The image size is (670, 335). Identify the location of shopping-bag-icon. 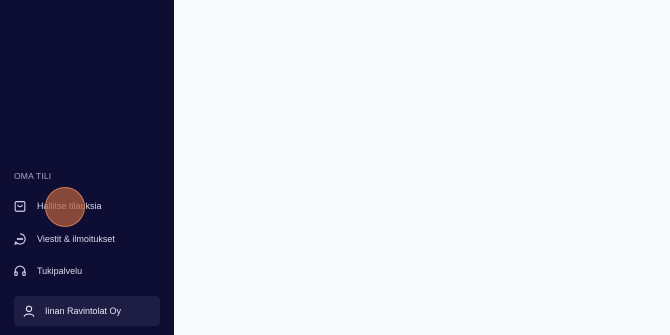
(20, 206).